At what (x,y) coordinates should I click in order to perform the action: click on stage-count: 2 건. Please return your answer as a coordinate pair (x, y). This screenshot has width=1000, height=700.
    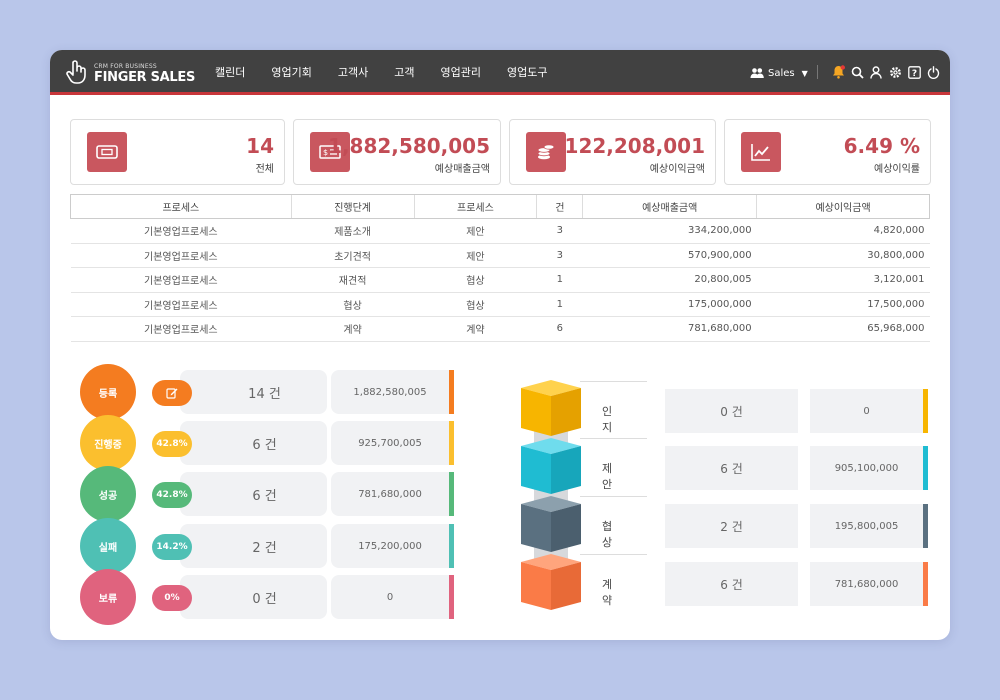
    Looking at the image, I should click on (731, 526).